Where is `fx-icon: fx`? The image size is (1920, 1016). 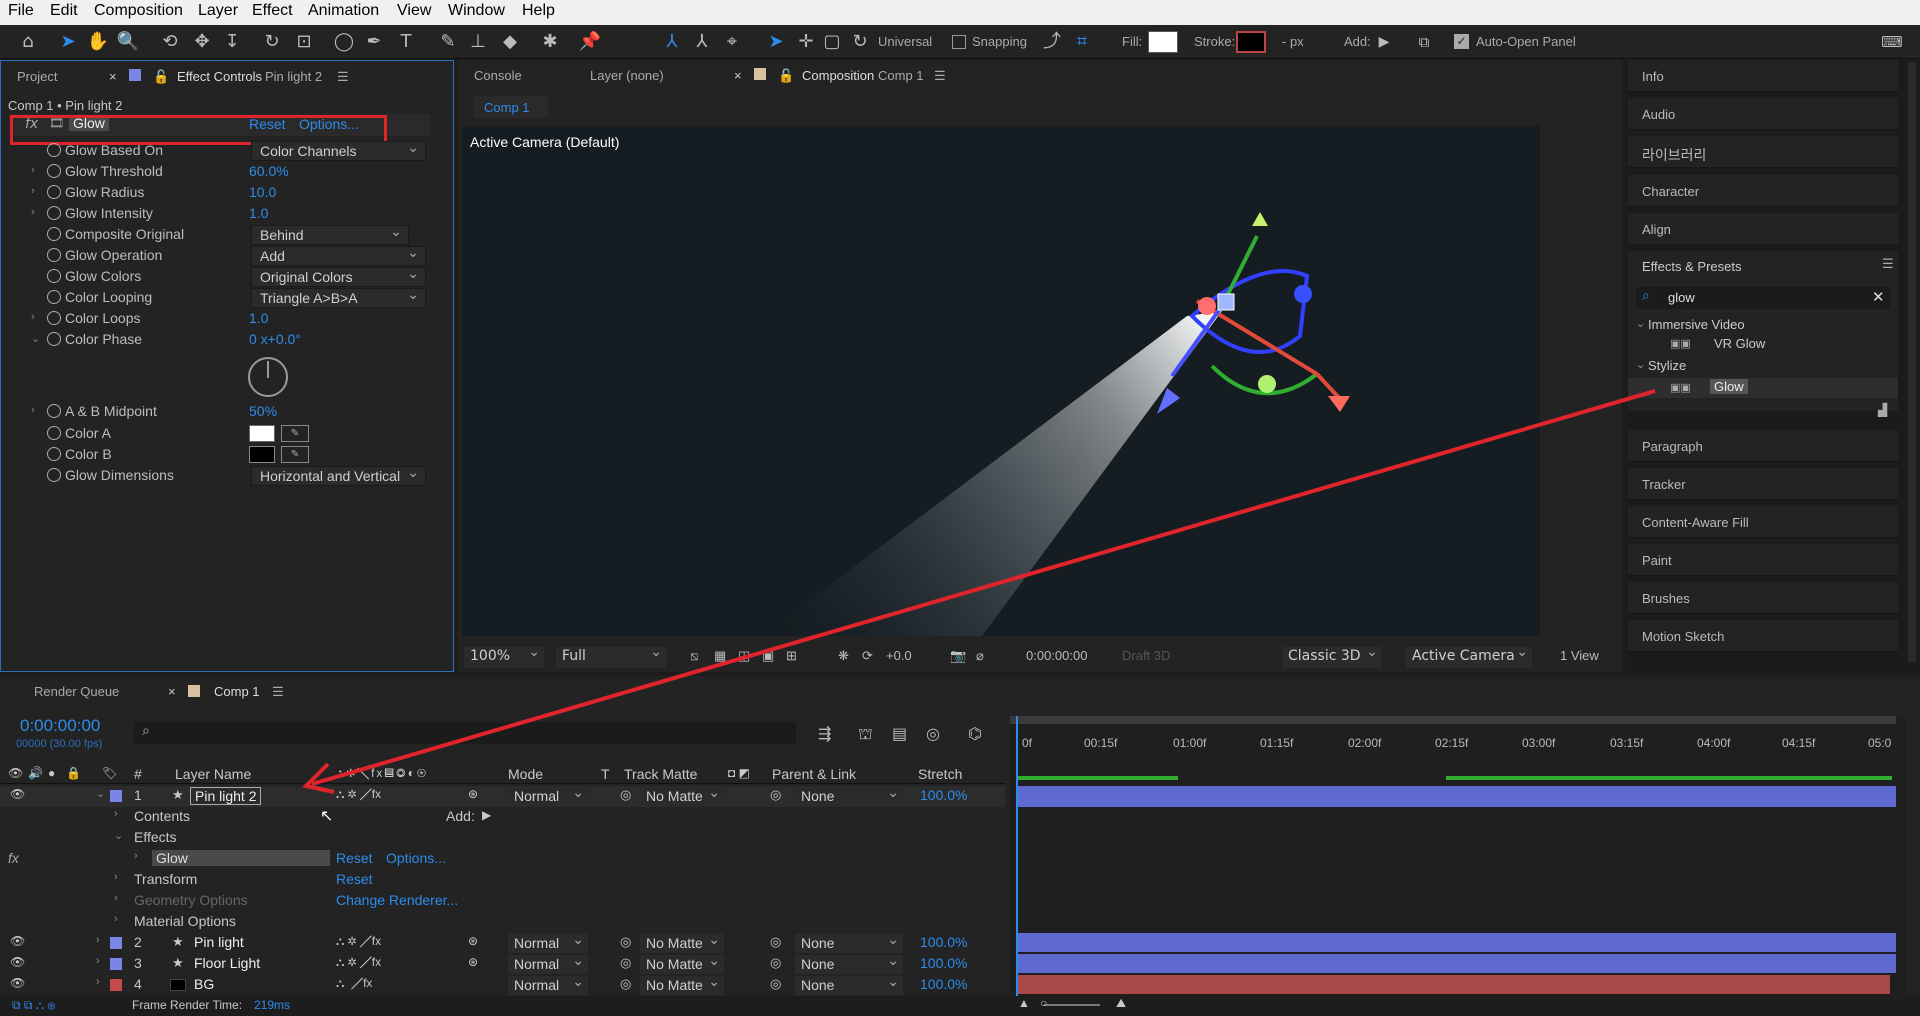 fx-icon: fx is located at coordinates (13, 858).